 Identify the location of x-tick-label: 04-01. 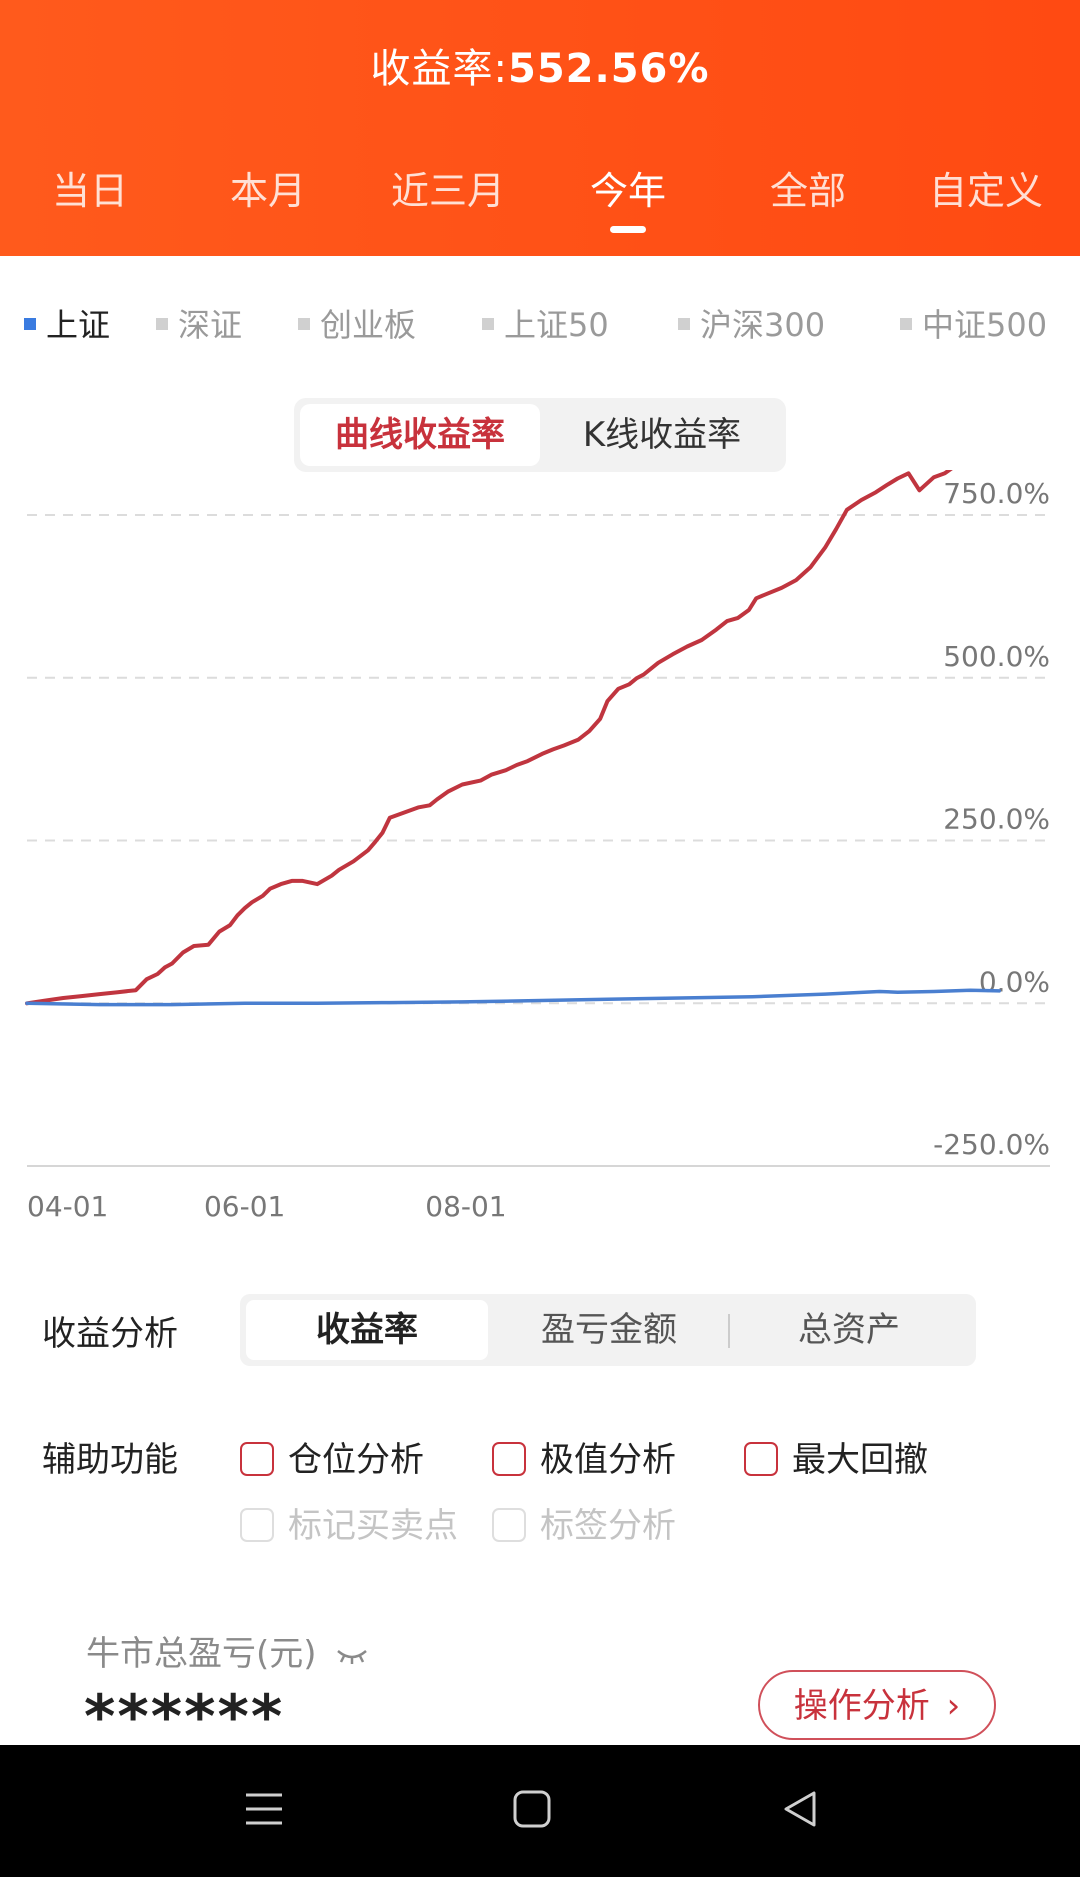
(67, 1206).